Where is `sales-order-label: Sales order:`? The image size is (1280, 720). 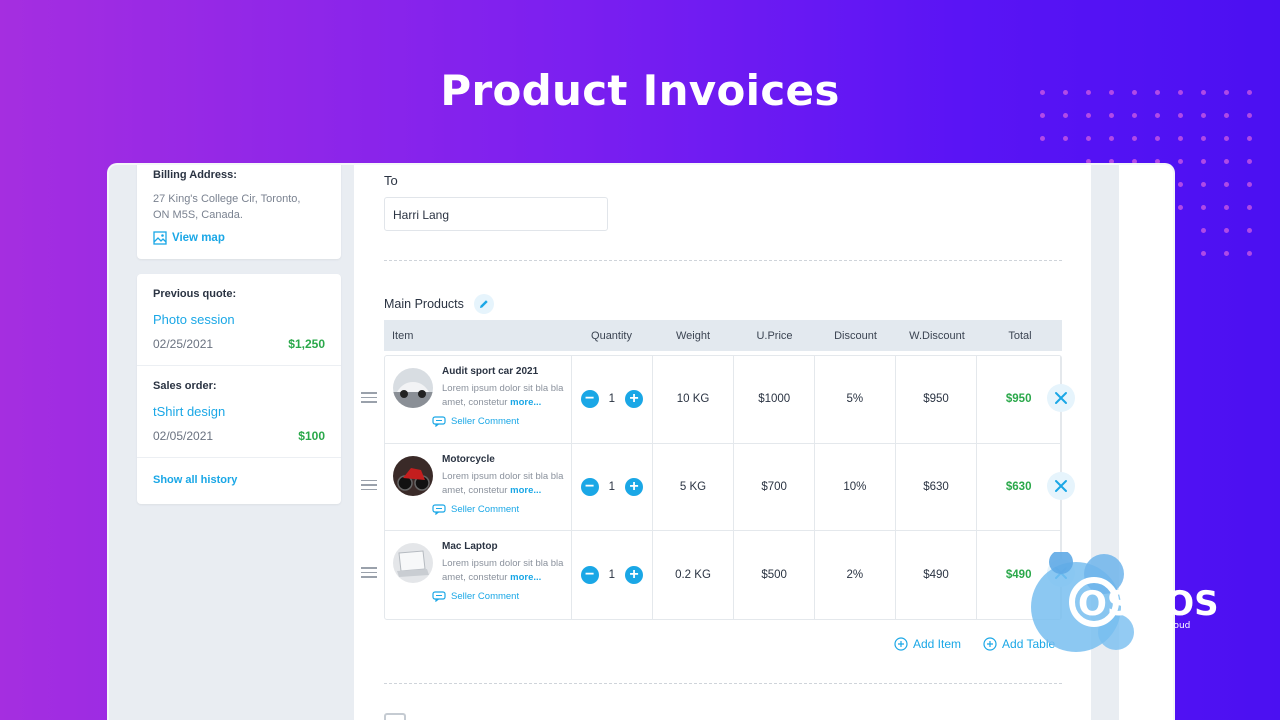 sales-order-label: Sales order: is located at coordinates (185, 386).